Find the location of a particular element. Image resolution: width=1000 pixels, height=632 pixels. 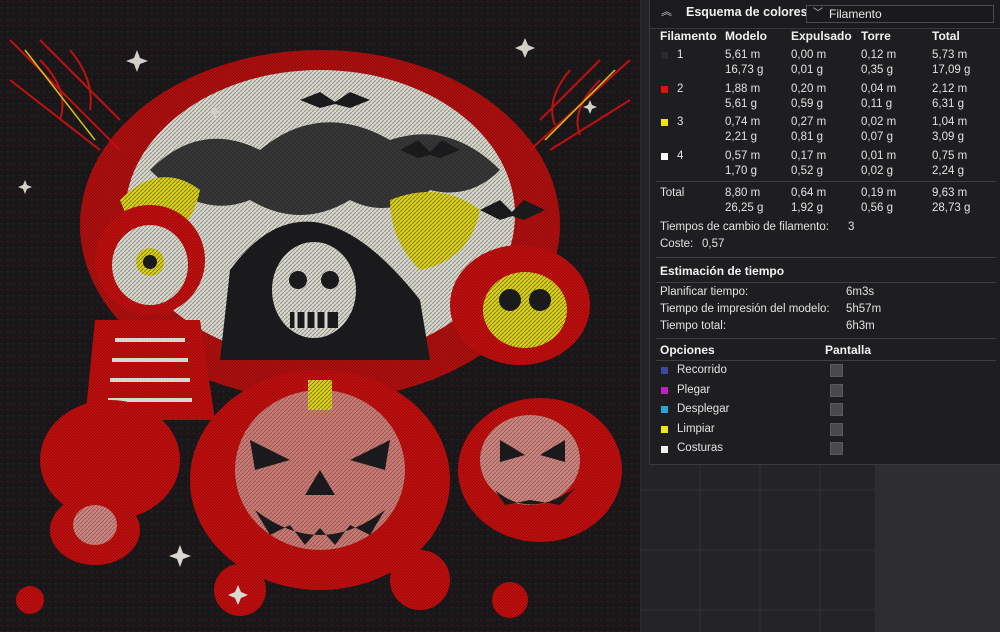

cost-value: 0,57 is located at coordinates (713, 244).